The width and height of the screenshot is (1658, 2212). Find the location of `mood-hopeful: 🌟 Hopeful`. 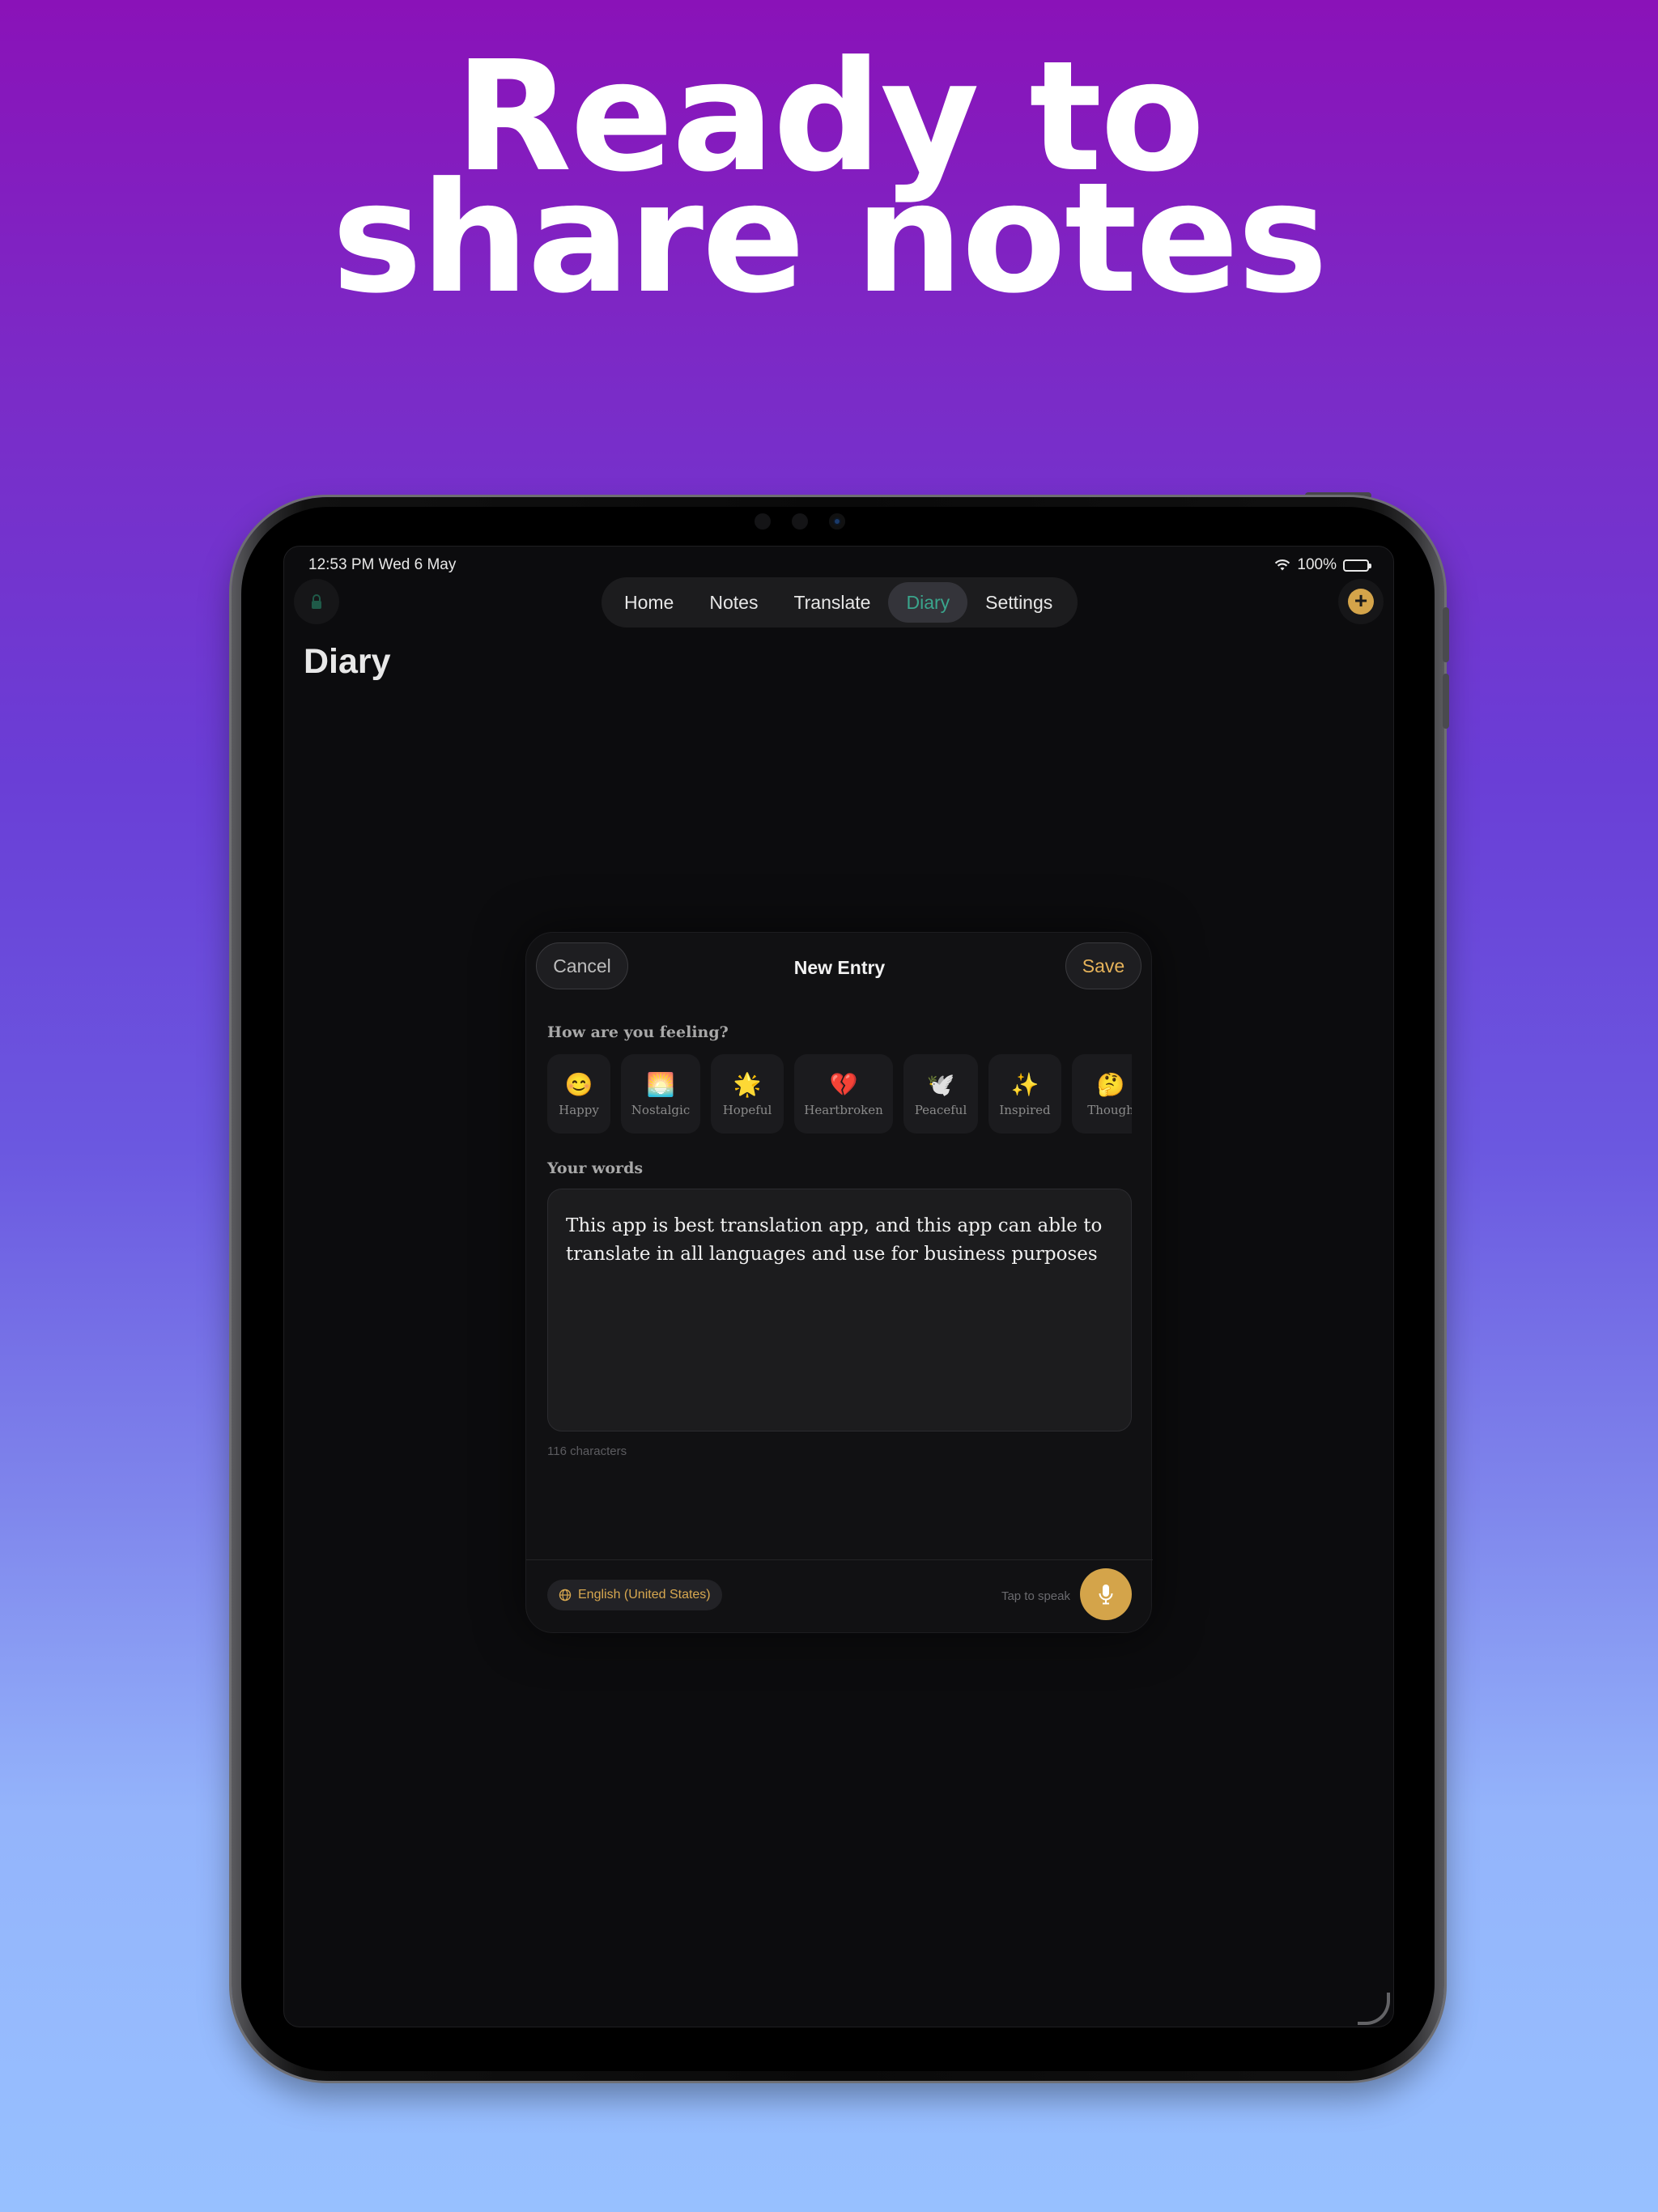

mood-hopeful: 🌟 Hopeful is located at coordinates (747, 1094).